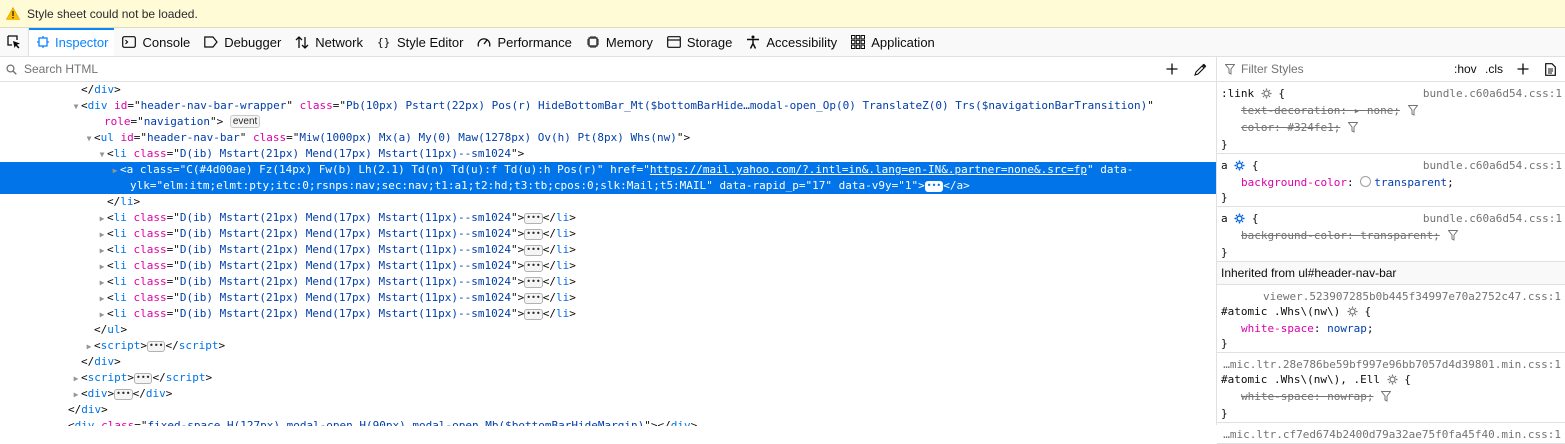  Describe the element at coordinates (474, 69) in the screenshot. I see `search-html-input` at that location.